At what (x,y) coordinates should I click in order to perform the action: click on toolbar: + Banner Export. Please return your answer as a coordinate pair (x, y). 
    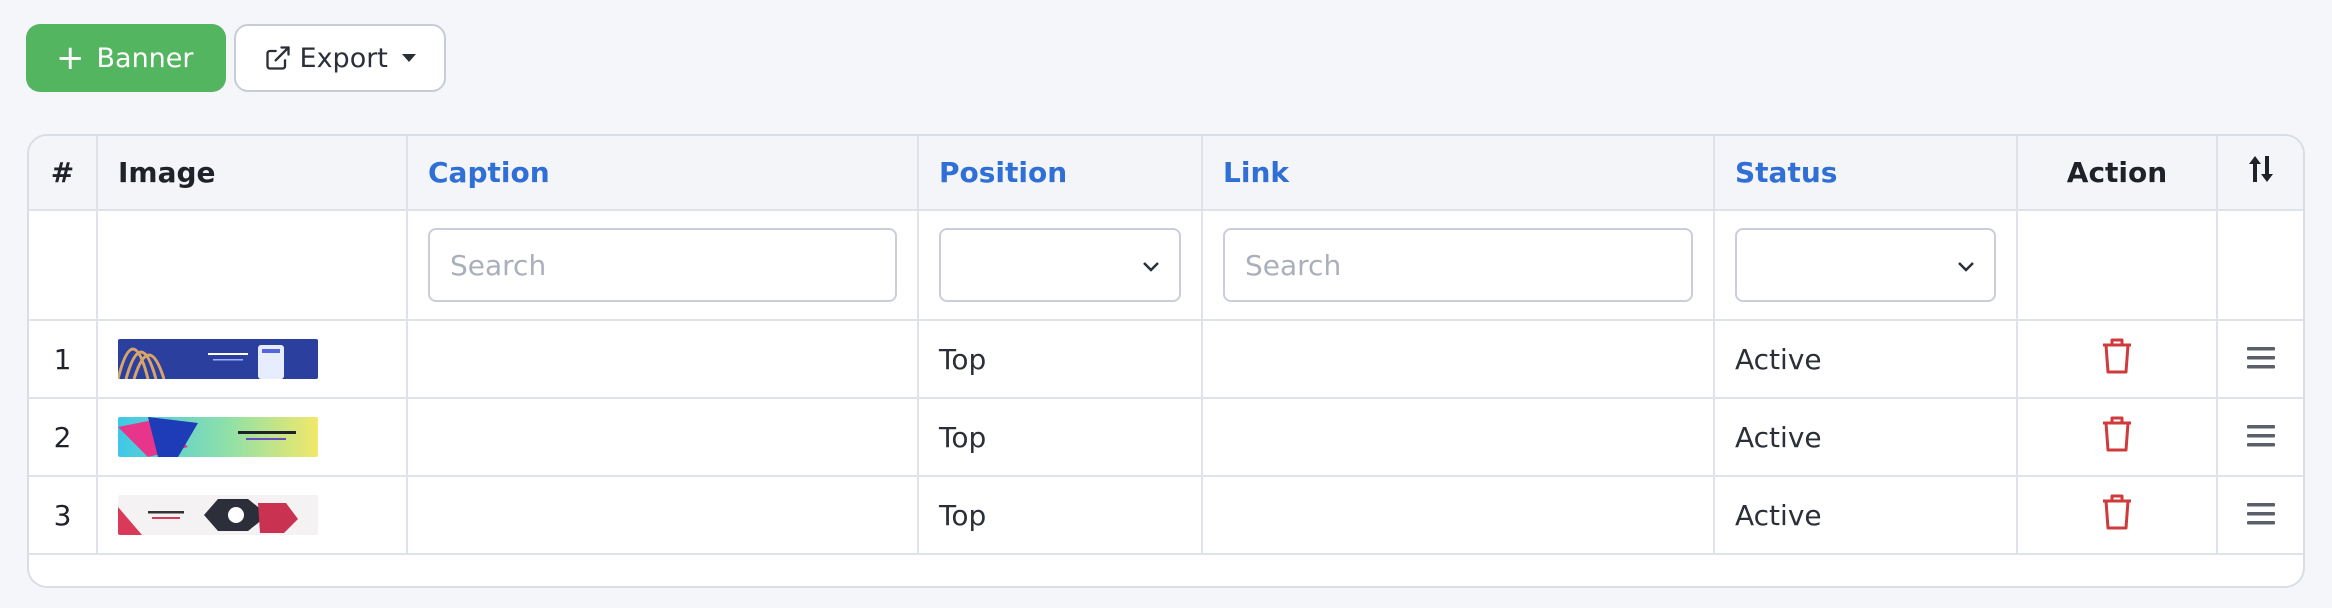
    Looking at the image, I should click on (236, 58).